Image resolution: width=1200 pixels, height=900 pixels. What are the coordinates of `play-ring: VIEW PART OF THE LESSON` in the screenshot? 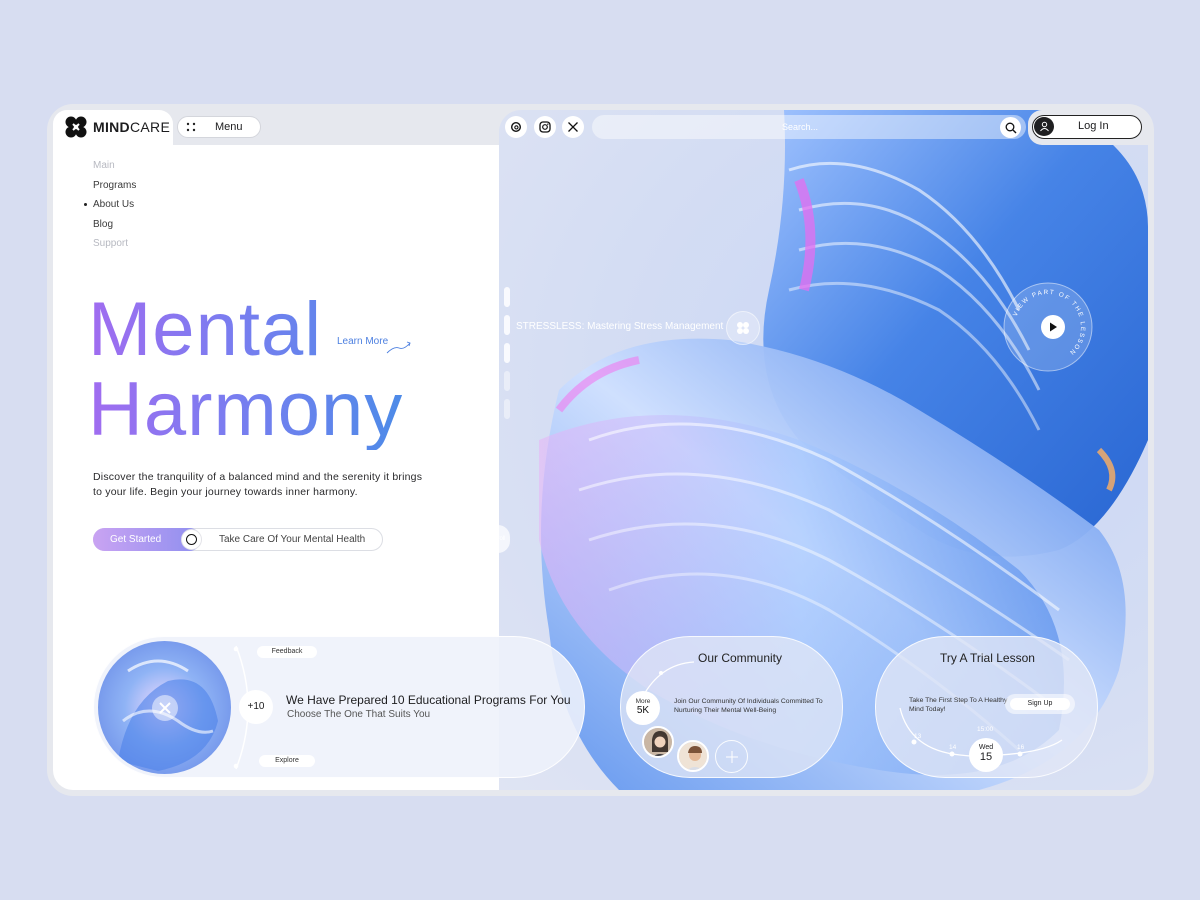 It's located at (1048, 327).